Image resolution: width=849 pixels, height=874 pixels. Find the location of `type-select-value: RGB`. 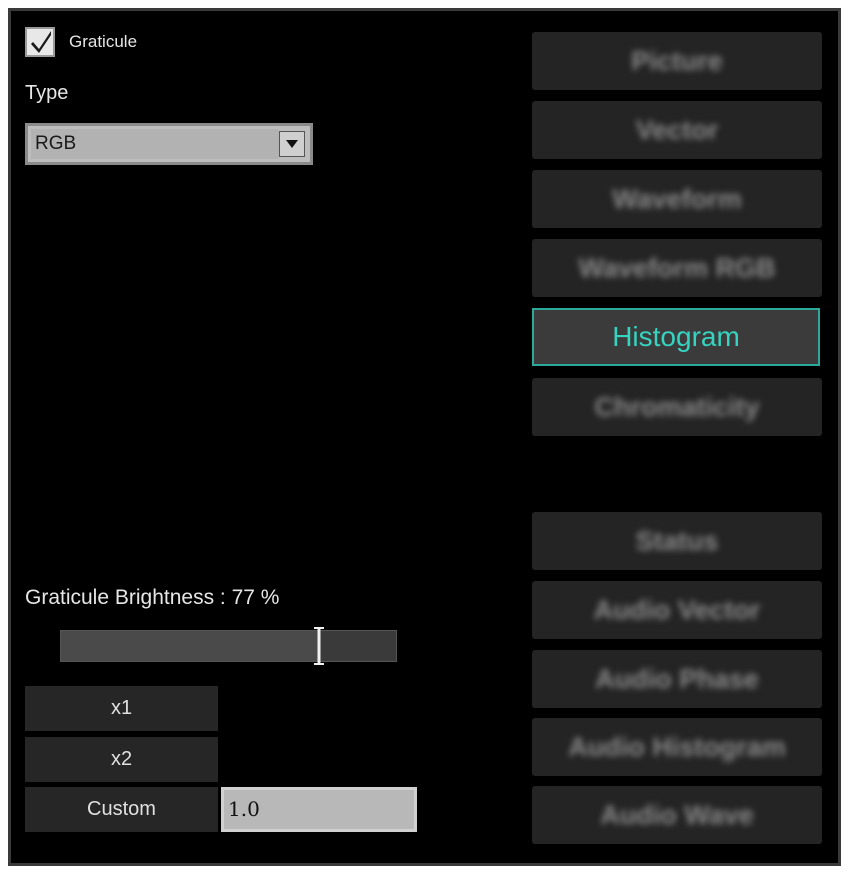

type-select-value: RGB is located at coordinates (155, 144).